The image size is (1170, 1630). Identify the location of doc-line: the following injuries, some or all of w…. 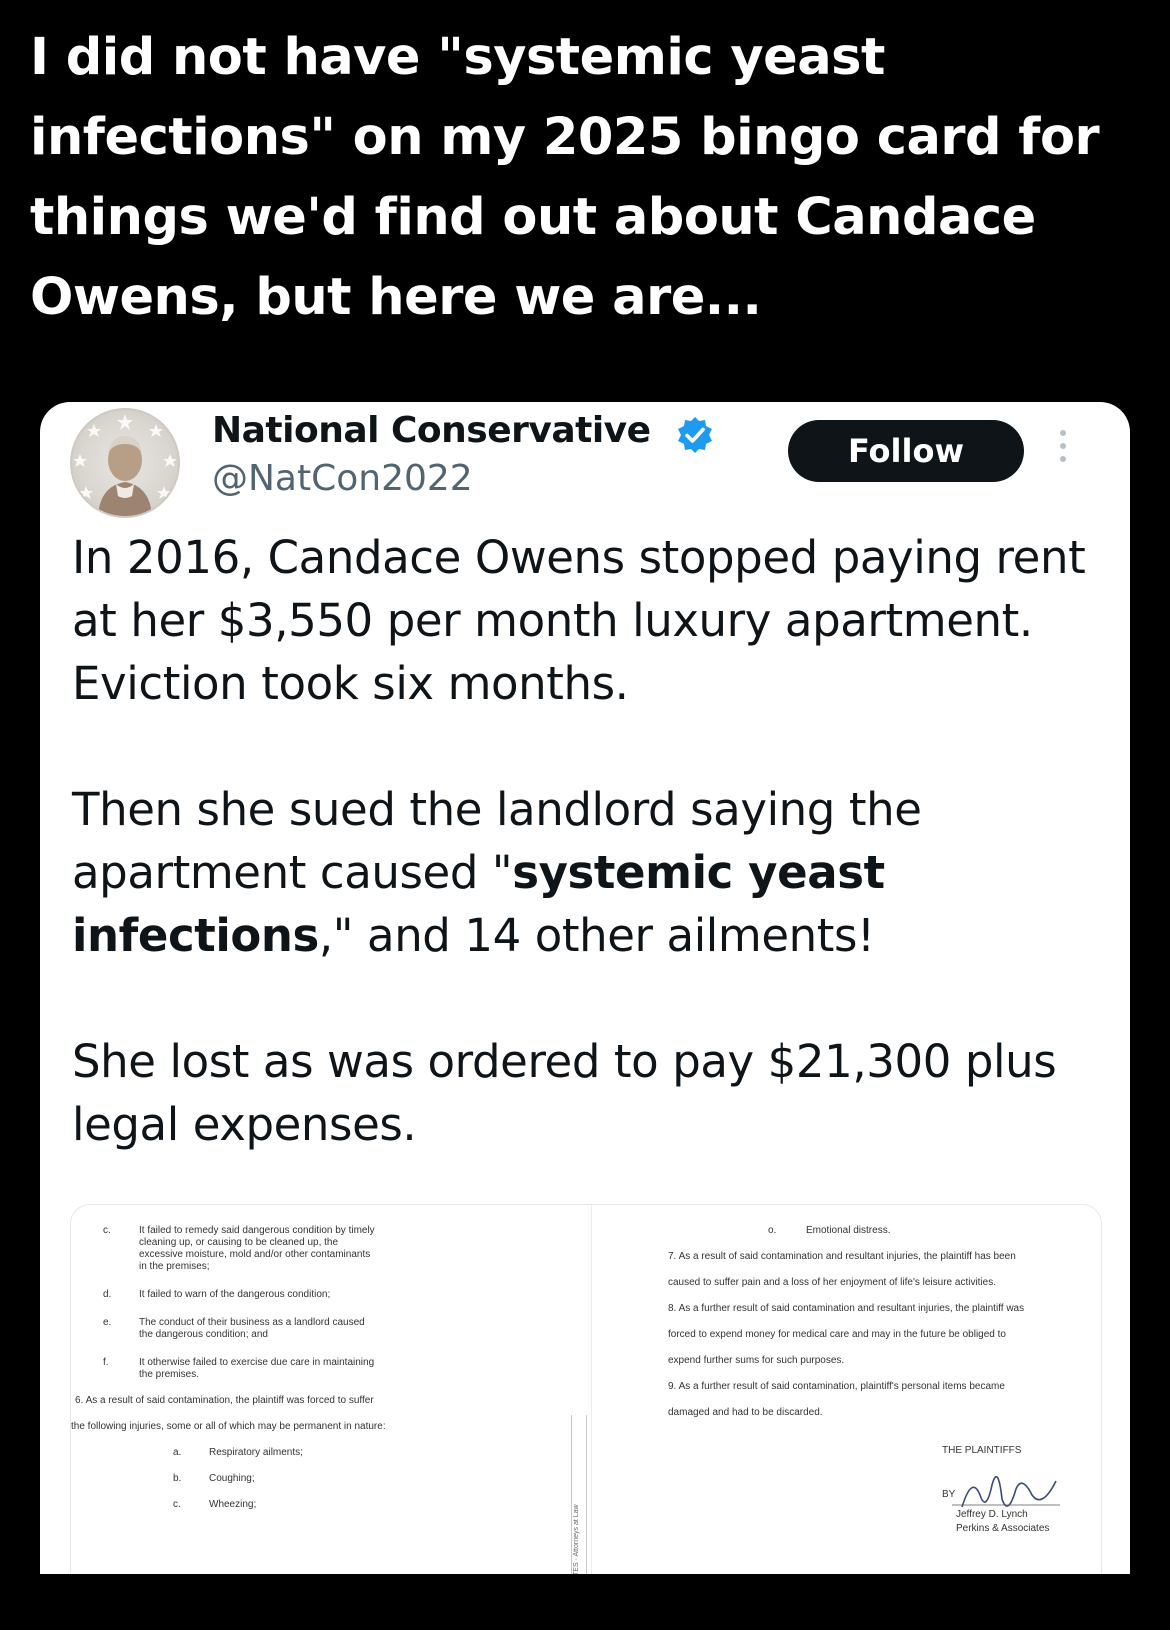
(228, 1426).